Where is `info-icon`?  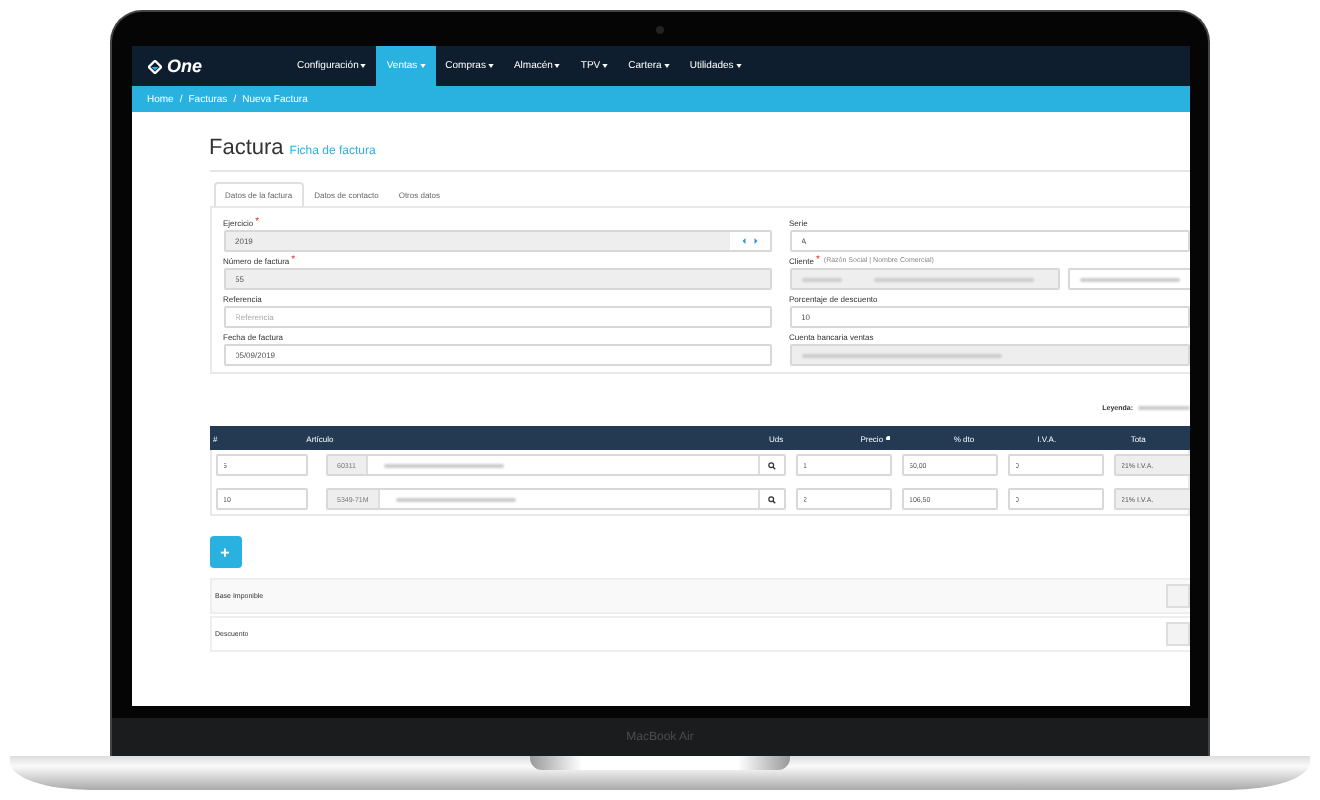 info-icon is located at coordinates (888, 438).